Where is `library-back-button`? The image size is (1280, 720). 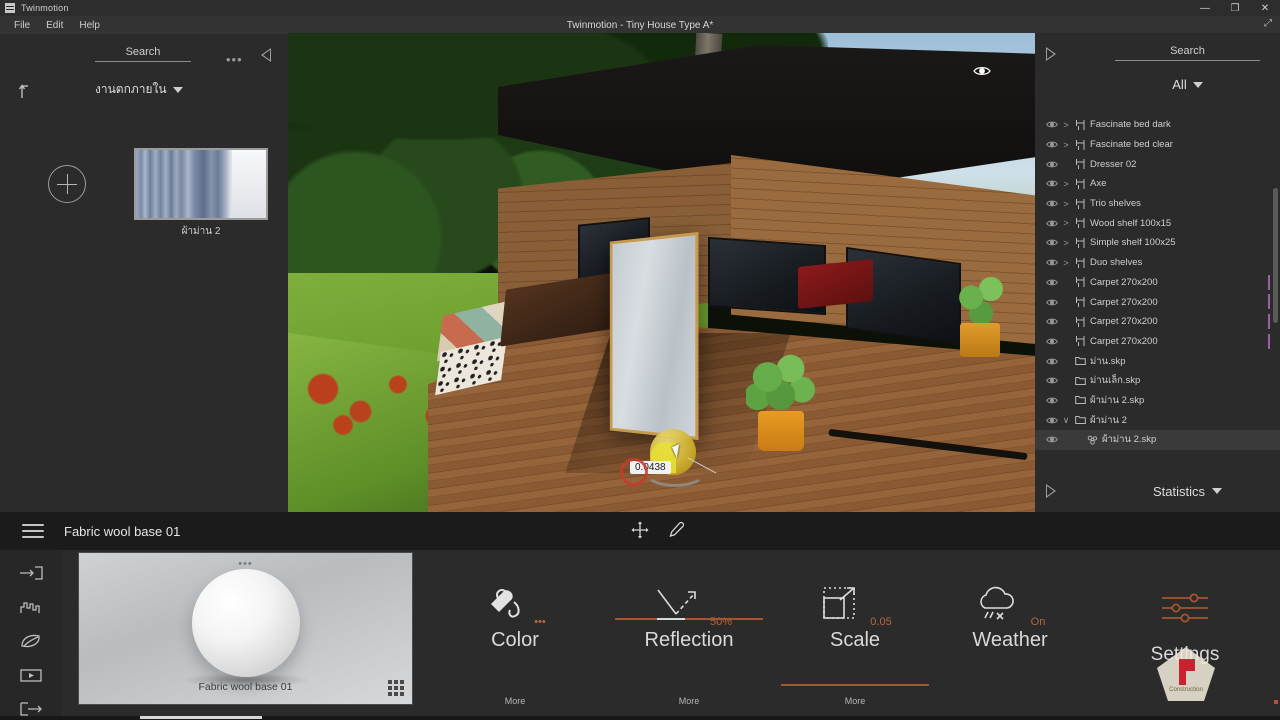
library-back-button is located at coordinates (28, 90).